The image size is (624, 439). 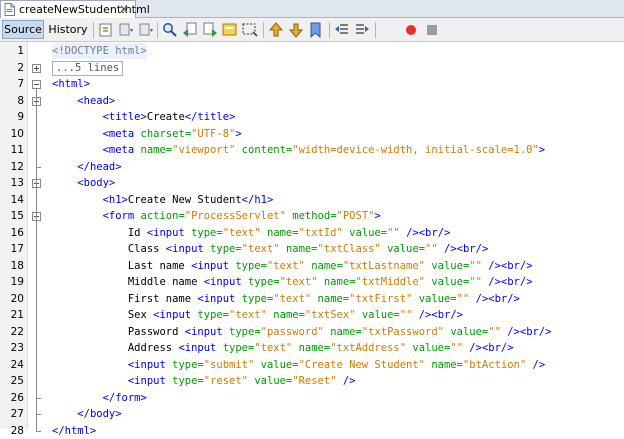 What do you see at coordinates (362, 30) in the screenshot?
I see `shift-right-icon` at bounding box center [362, 30].